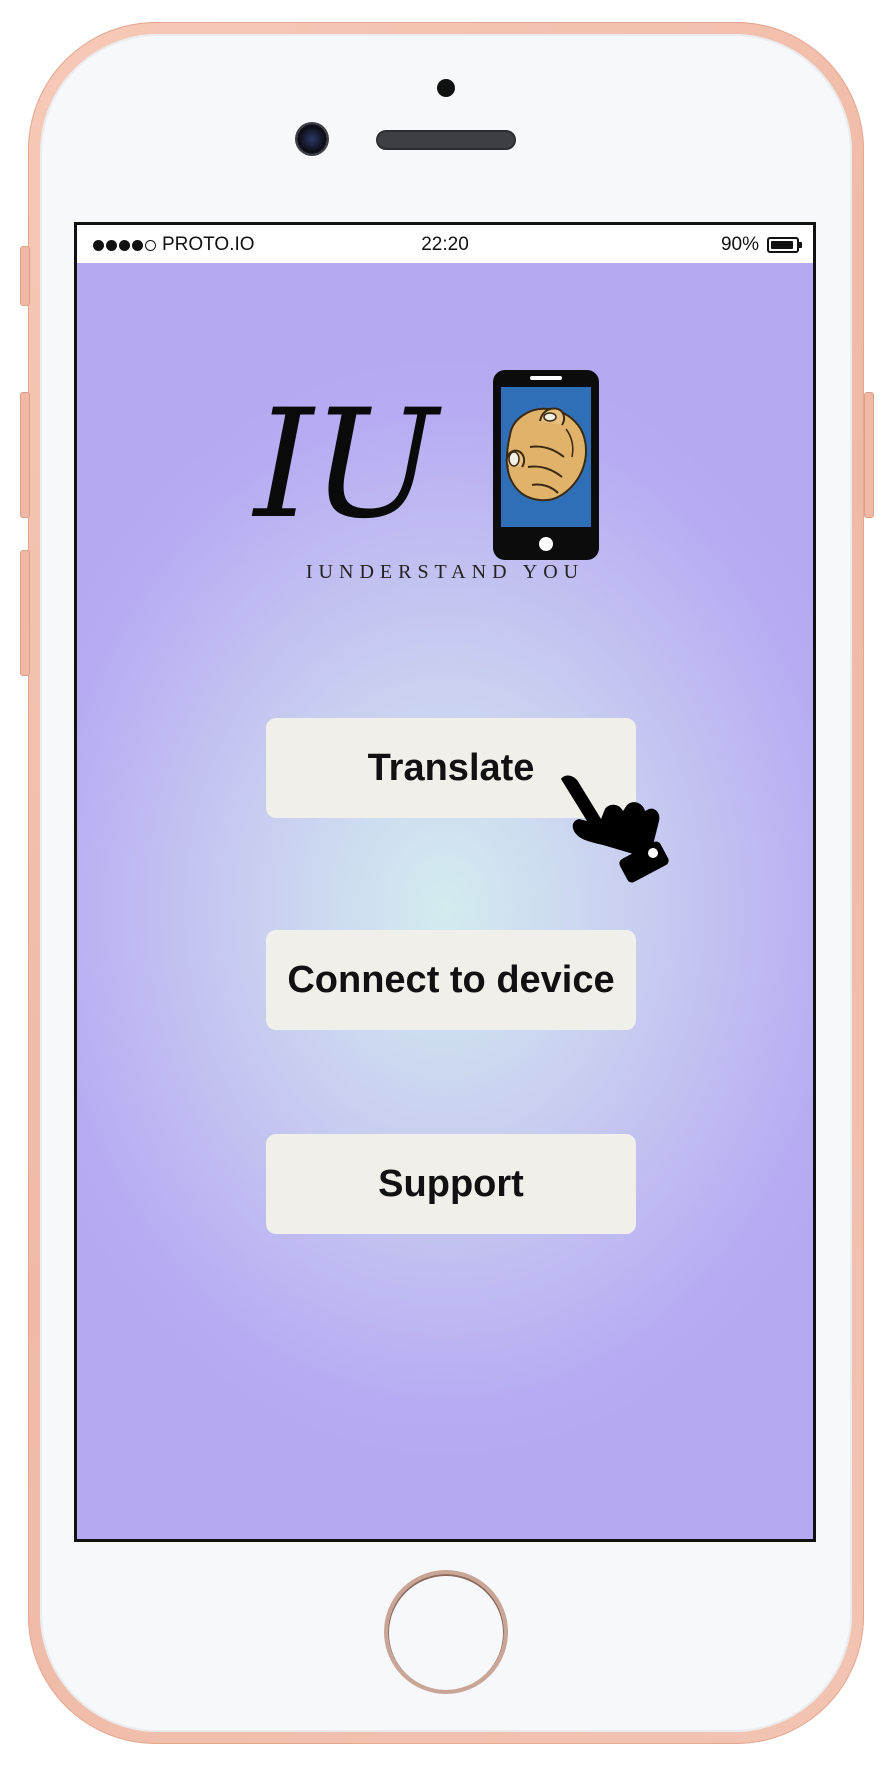 This screenshot has height=1768, width=892. I want to click on phone-pointing-hand-icon, so click(546, 465).